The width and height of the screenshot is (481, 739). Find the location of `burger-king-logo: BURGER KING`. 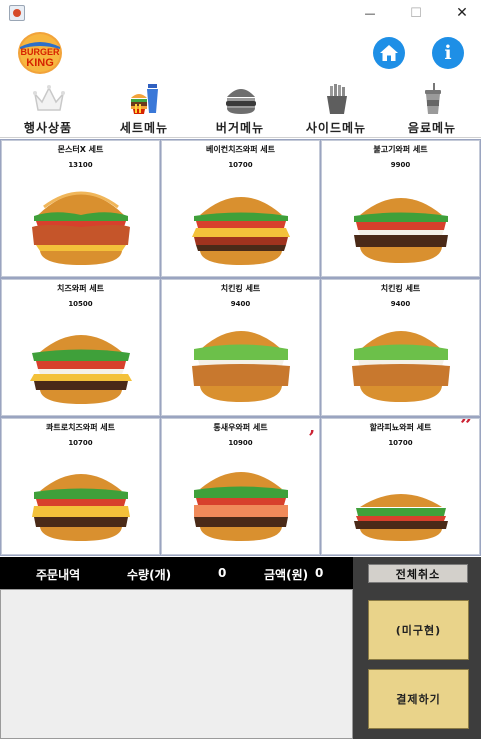

burger-king-logo: BURGER KING is located at coordinates (40, 53).